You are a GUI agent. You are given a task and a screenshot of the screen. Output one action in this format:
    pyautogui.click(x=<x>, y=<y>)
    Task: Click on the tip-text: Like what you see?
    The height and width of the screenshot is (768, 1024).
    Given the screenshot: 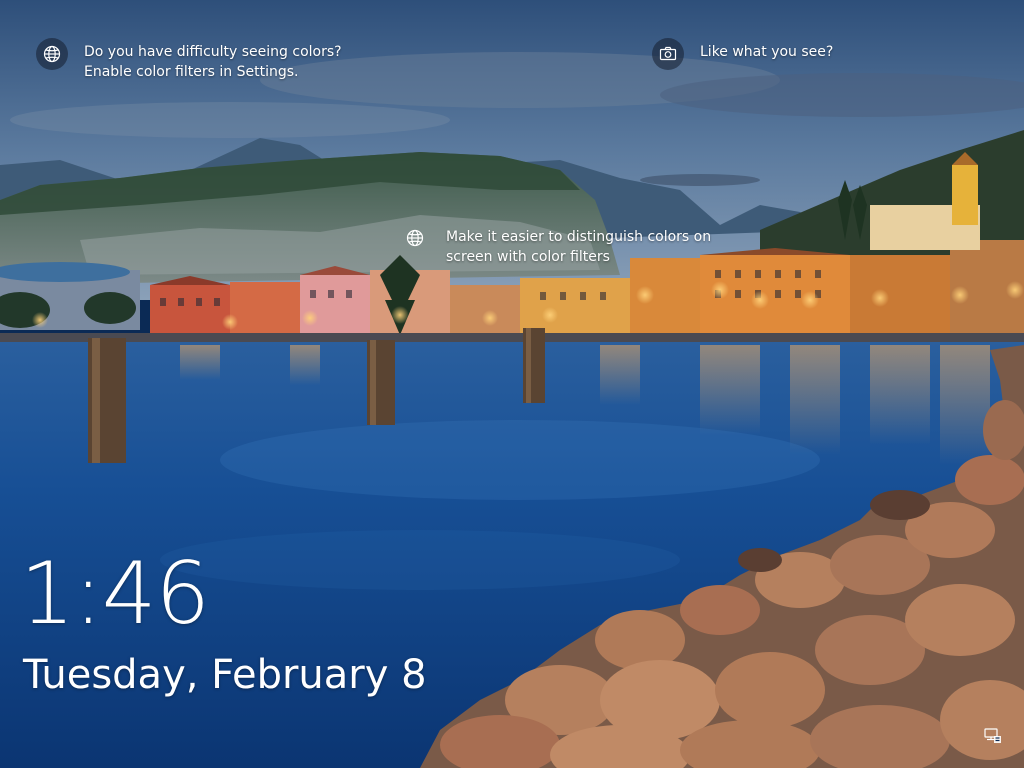 What is the action you would take?
    pyautogui.click(x=766, y=52)
    